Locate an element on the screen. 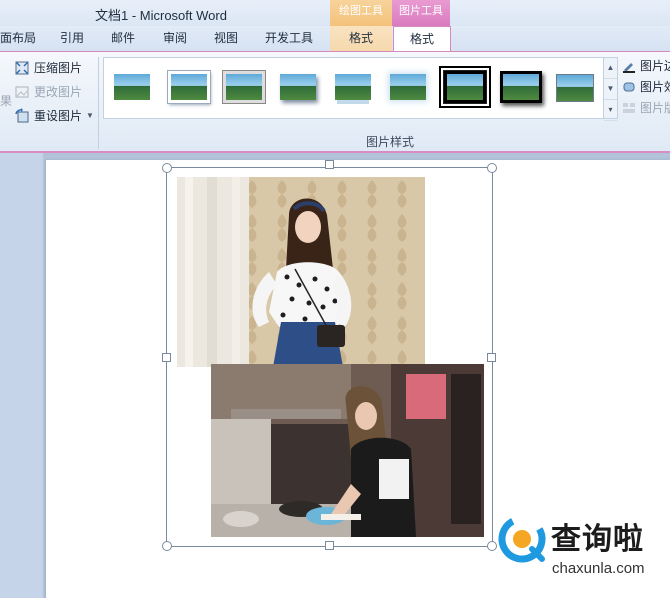 The width and height of the screenshot is (670, 598). group-separator-right is located at coordinates (617, 87).